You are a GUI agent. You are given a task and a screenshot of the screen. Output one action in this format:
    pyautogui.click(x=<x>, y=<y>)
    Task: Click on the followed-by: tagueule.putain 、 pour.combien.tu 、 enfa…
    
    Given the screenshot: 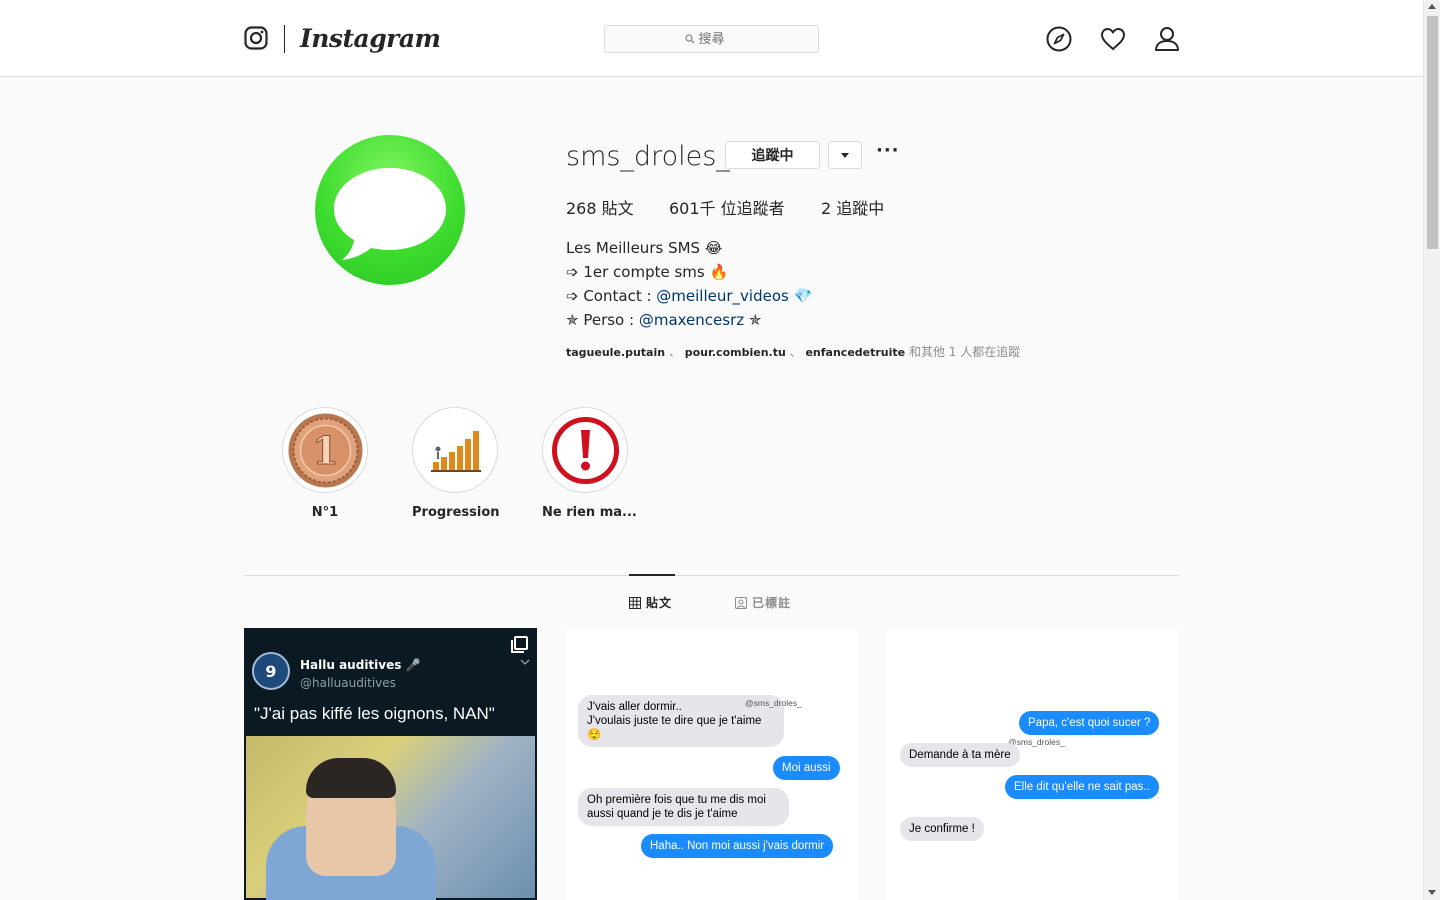 What is the action you would take?
    pyautogui.click(x=793, y=351)
    